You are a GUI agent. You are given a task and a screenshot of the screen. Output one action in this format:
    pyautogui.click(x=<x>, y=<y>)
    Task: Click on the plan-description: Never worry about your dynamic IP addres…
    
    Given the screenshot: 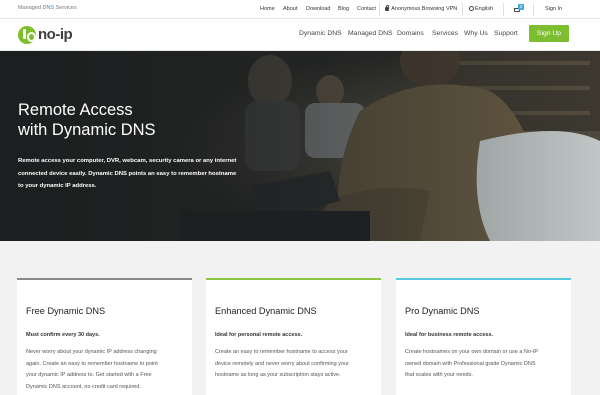 What is the action you would take?
    pyautogui.click(x=106, y=370)
    